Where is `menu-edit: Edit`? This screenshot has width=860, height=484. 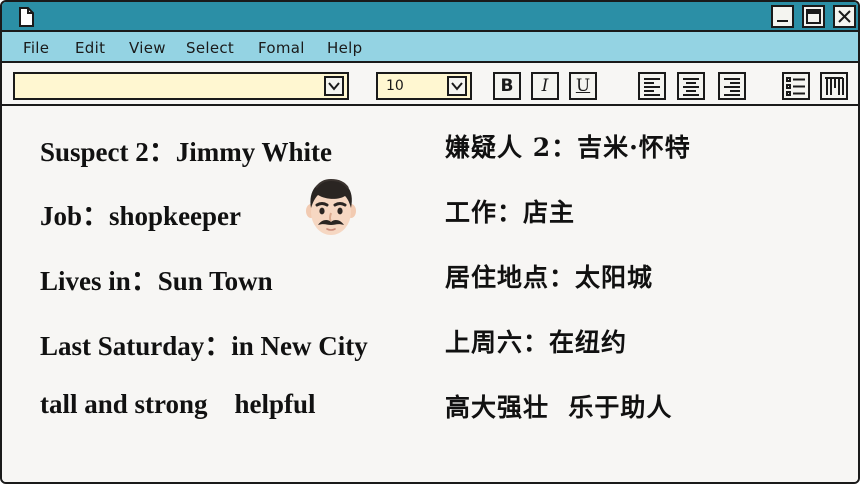
menu-edit: Edit is located at coordinates (90, 48).